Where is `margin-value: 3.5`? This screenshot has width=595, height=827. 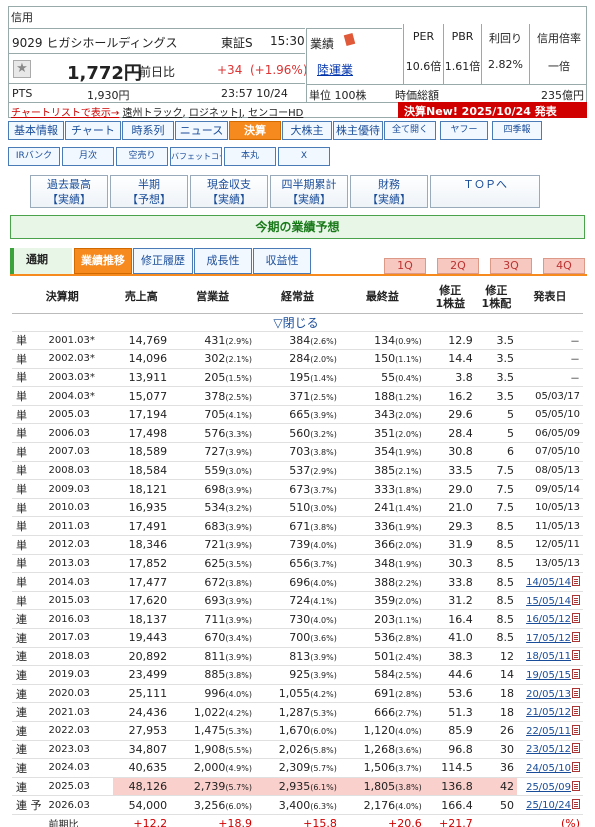 margin-value: 3.5 is located at coordinates (235, 564).